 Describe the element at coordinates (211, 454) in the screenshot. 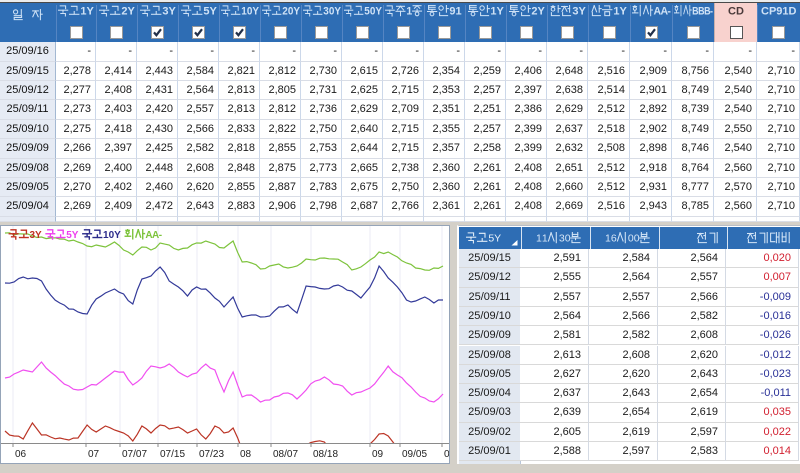

I see `svg-text: 07/23` at that location.